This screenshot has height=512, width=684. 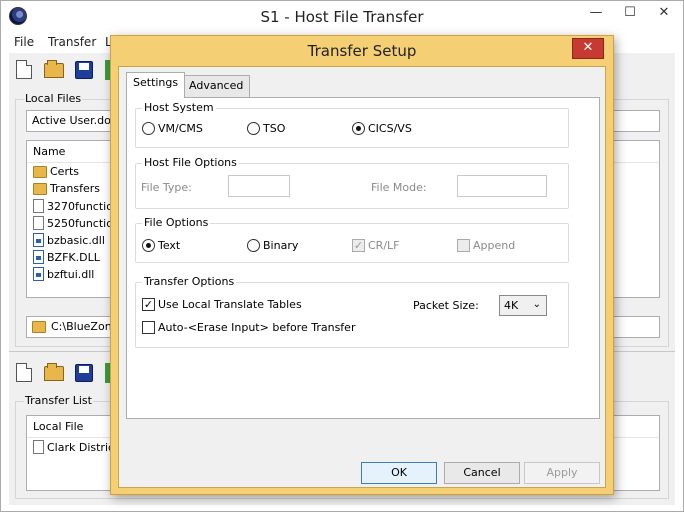 I want to click on host-file-options-legend: Host File Options, so click(x=190, y=162).